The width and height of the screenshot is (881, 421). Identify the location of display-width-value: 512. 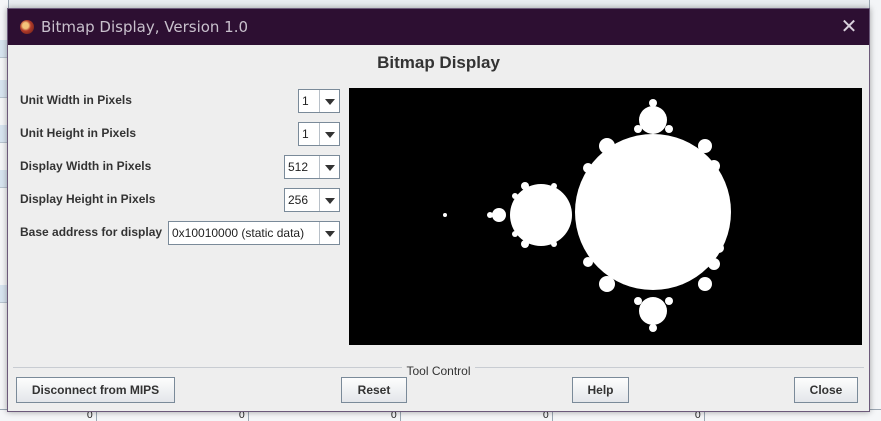
(298, 167).